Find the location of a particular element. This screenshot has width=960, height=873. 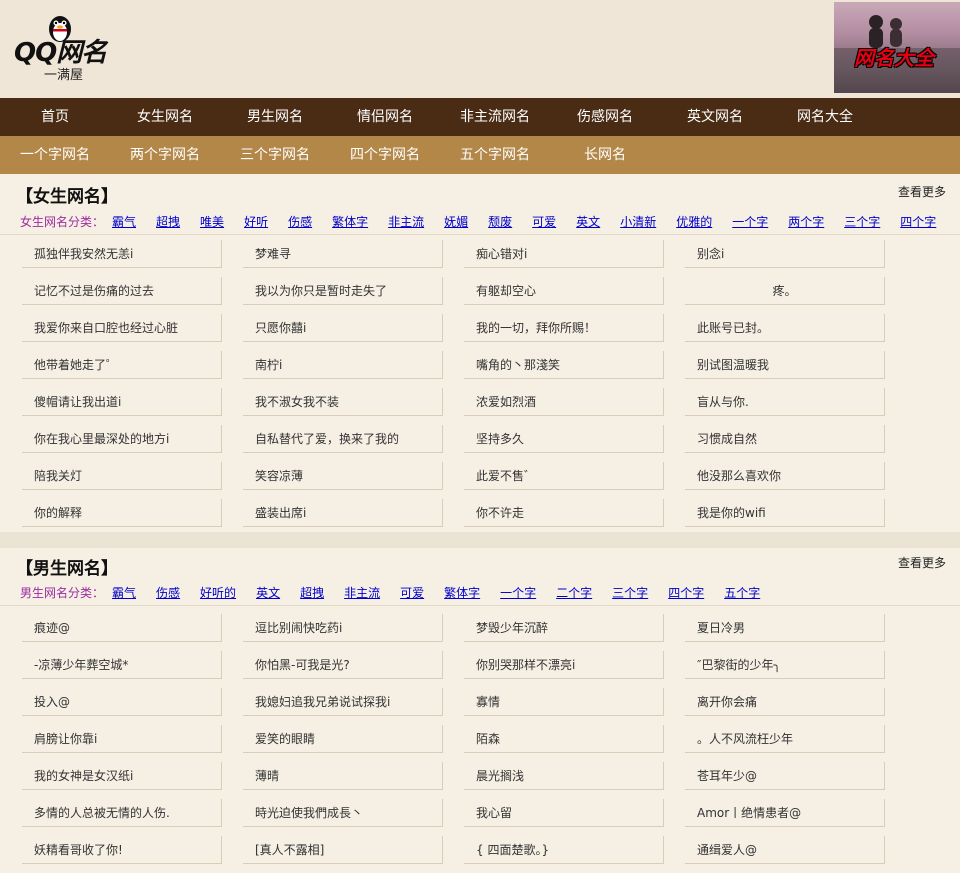

name-item: 陪我关灯 is located at coordinates (122, 476).